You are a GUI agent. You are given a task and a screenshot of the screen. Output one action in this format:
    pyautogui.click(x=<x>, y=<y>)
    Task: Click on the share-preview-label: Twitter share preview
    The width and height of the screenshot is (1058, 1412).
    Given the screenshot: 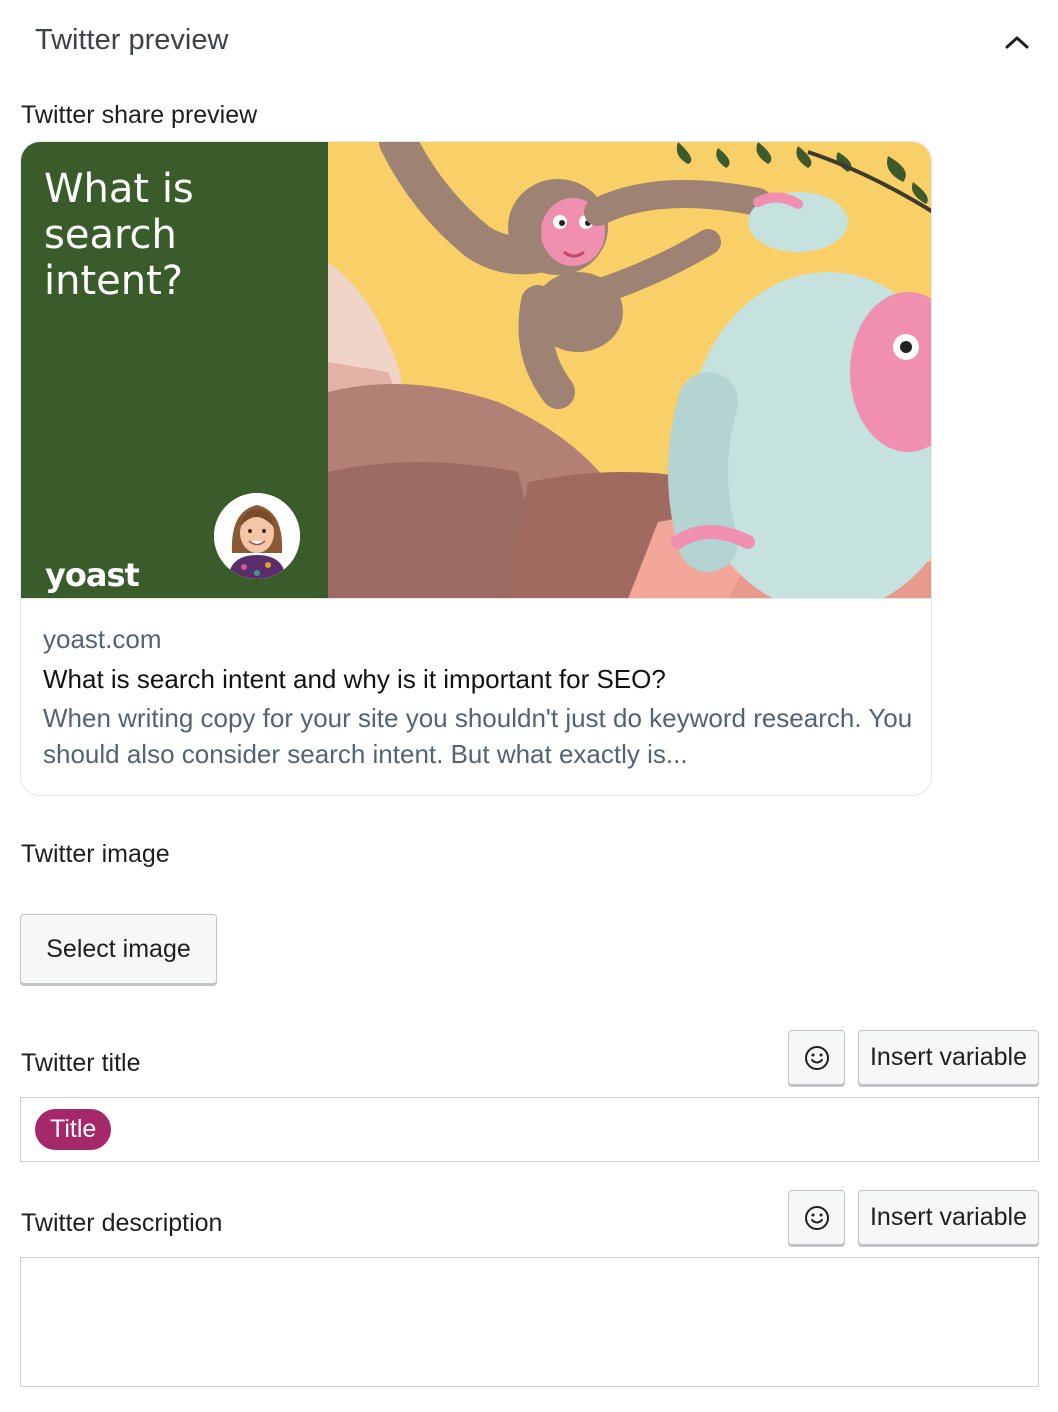 What is the action you would take?
    pyautogui.click(x=139, y=115)
    